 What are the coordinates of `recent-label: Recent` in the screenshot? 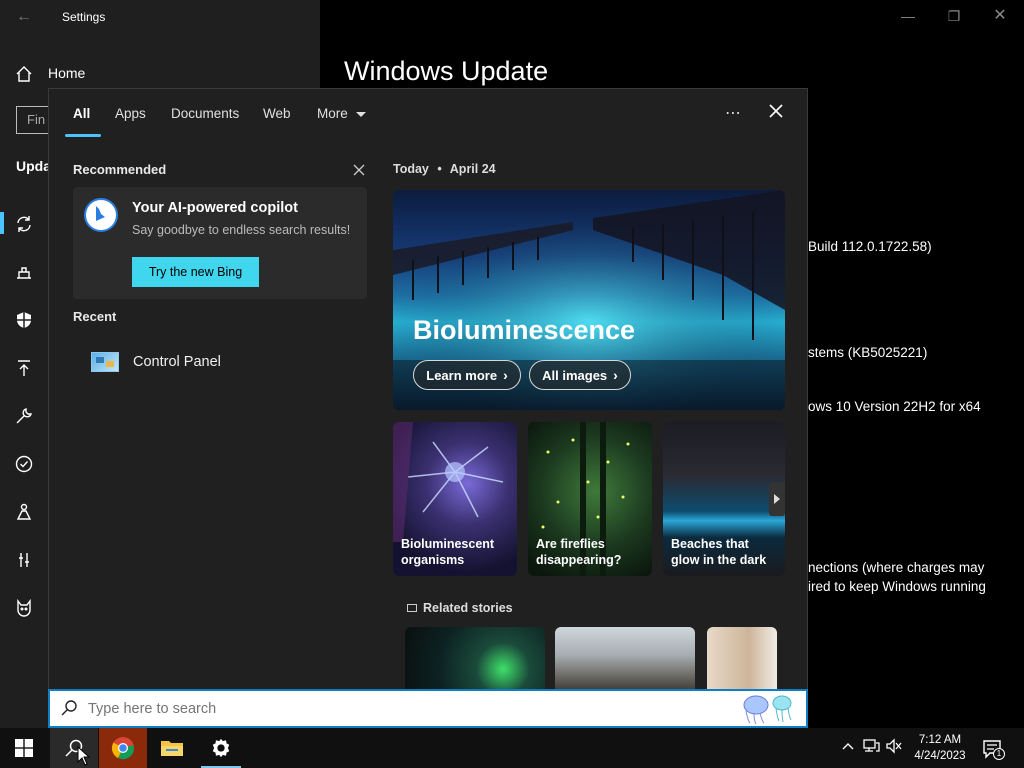 It's located at (95, 316).